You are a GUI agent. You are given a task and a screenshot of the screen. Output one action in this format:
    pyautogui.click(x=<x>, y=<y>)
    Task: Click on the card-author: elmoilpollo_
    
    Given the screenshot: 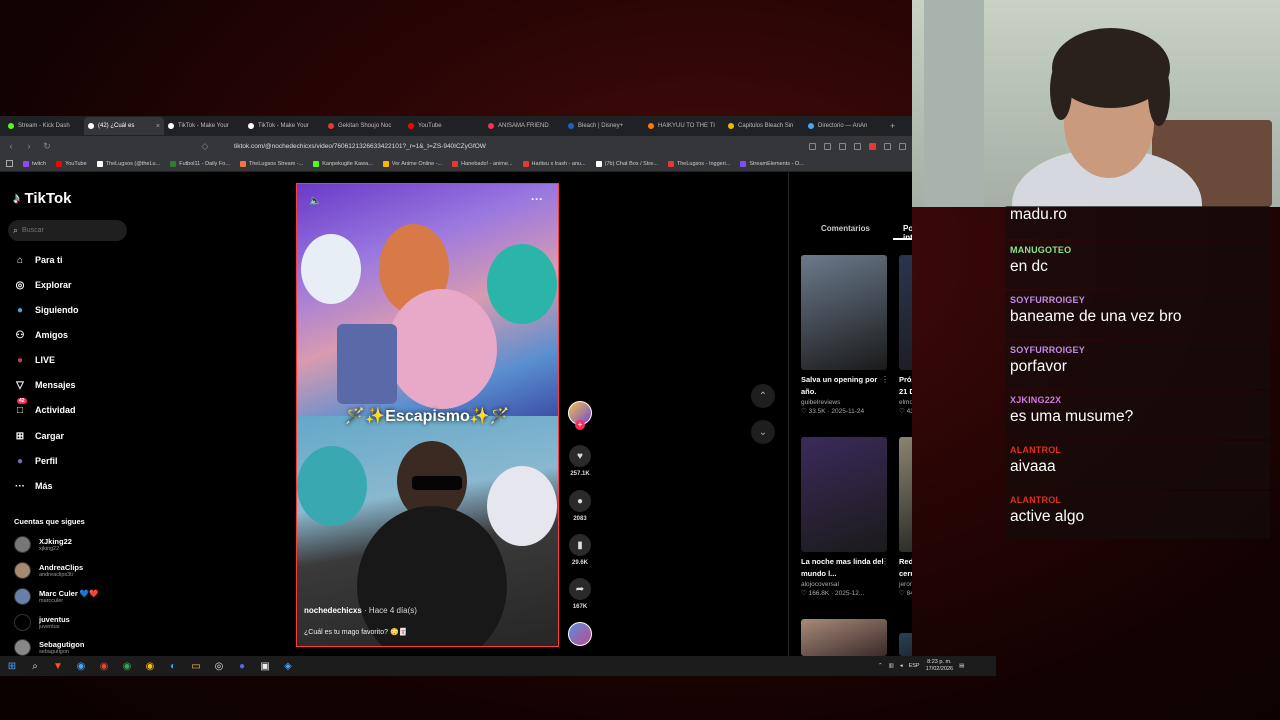 What is the action you would take?
    pyautogui.click(x=905, y=402)
    